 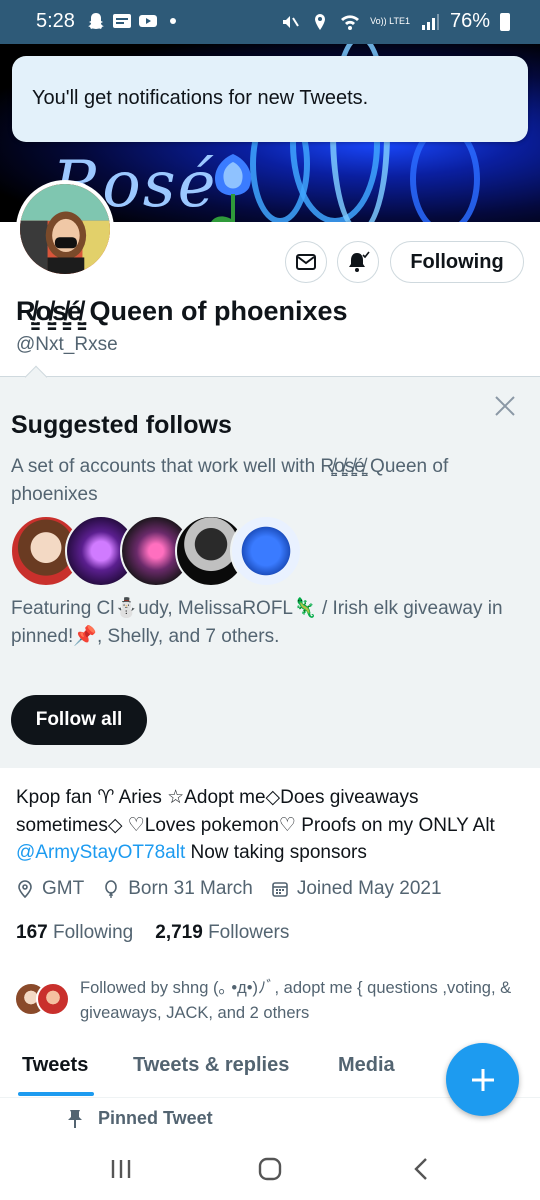 I want to click on following-number: 167, so click(x=32, y=932).